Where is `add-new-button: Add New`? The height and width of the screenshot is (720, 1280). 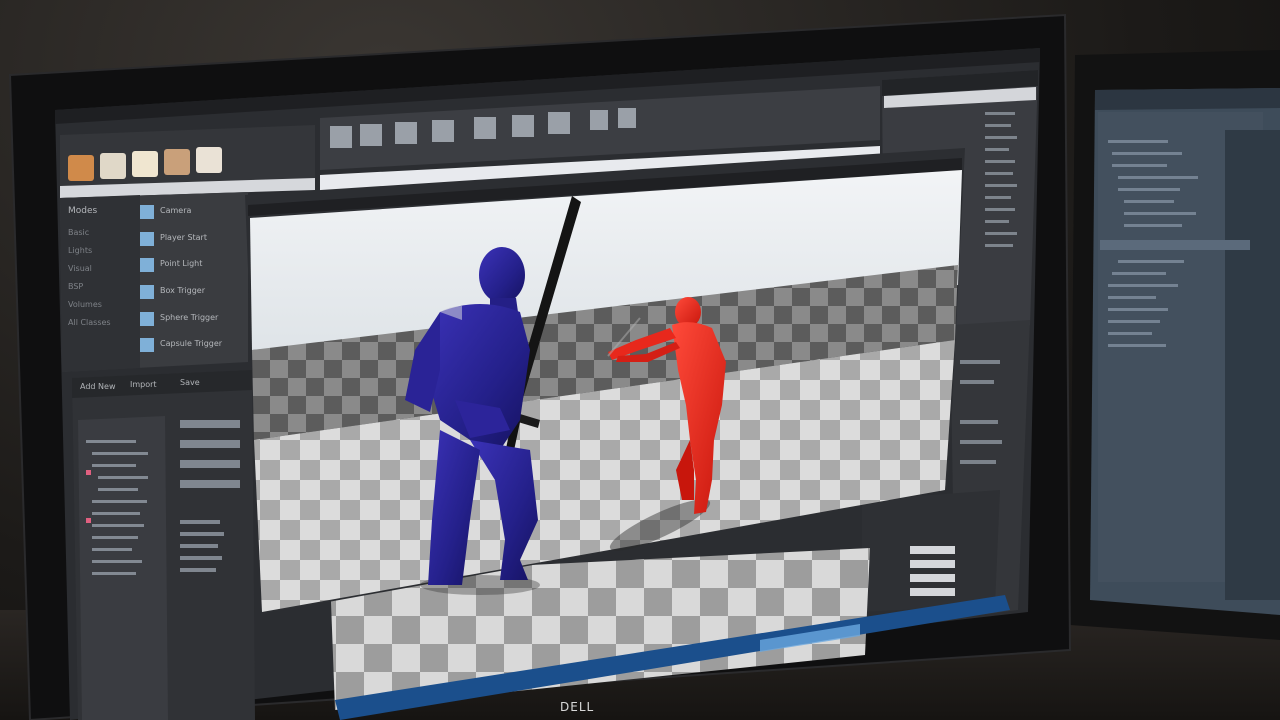 add-new-button: Add New is located at coordinates (97, 386).